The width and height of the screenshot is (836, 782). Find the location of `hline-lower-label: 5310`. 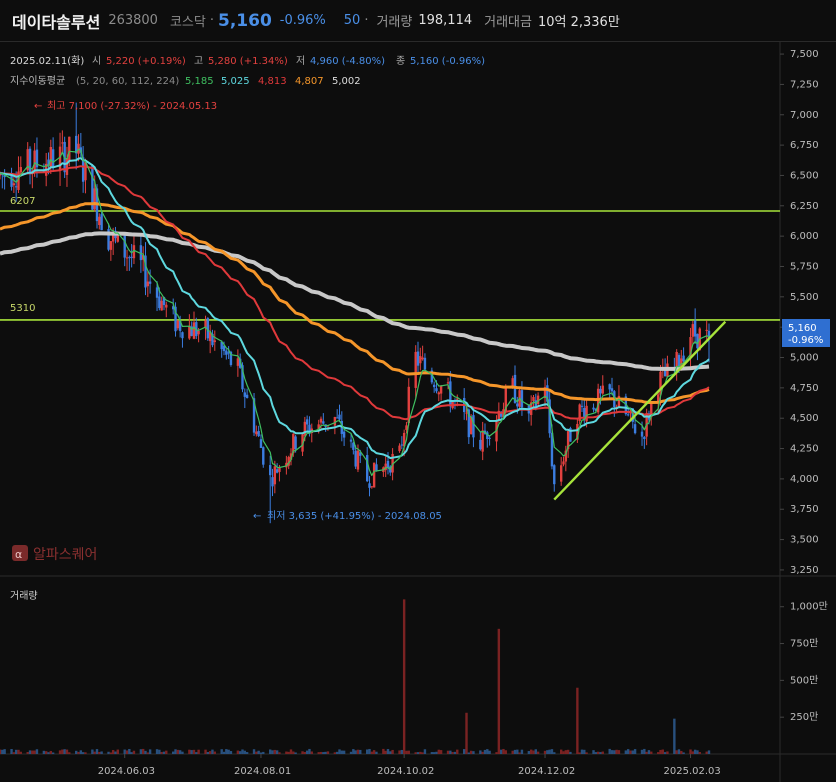

hline-lower-label: 5310 is located at coordinates (22, 308).